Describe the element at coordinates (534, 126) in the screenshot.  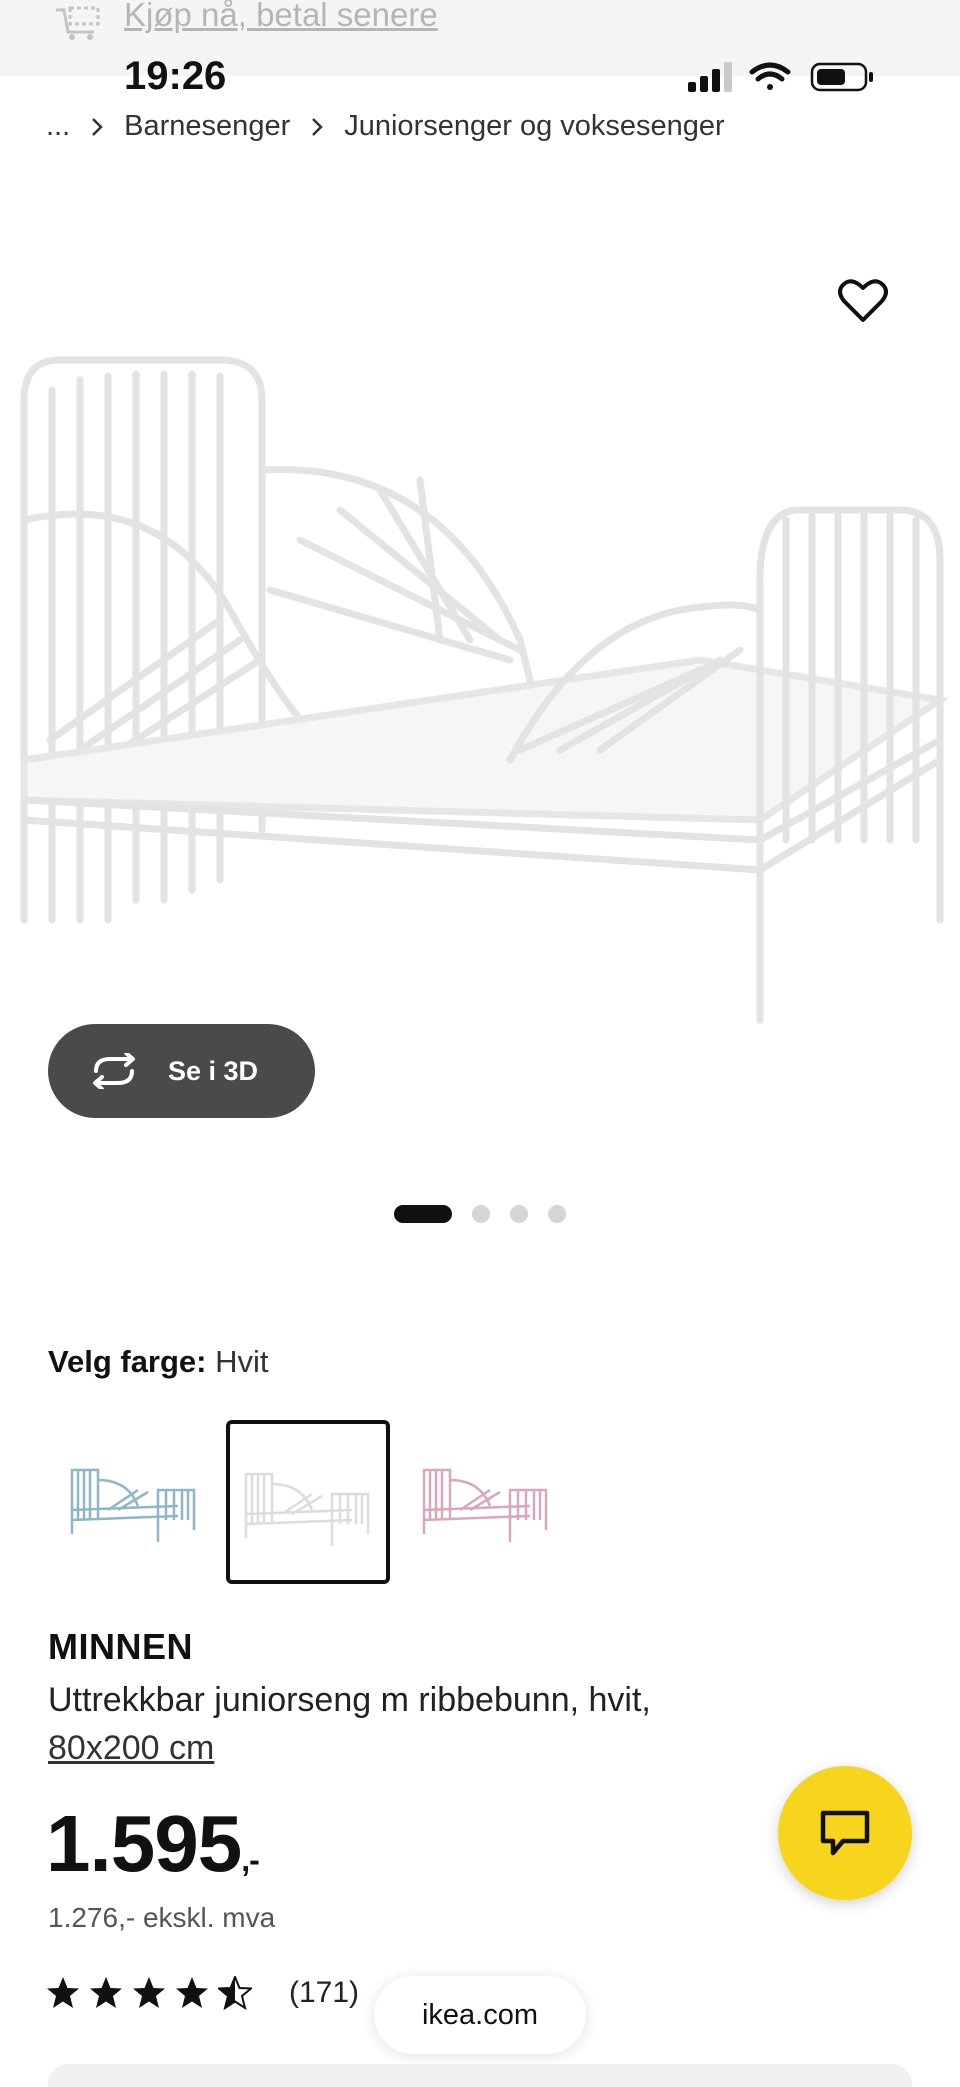
I see `breadcrumb-item-juniorsenger: Juniorsenger og voksesenger` at that location.